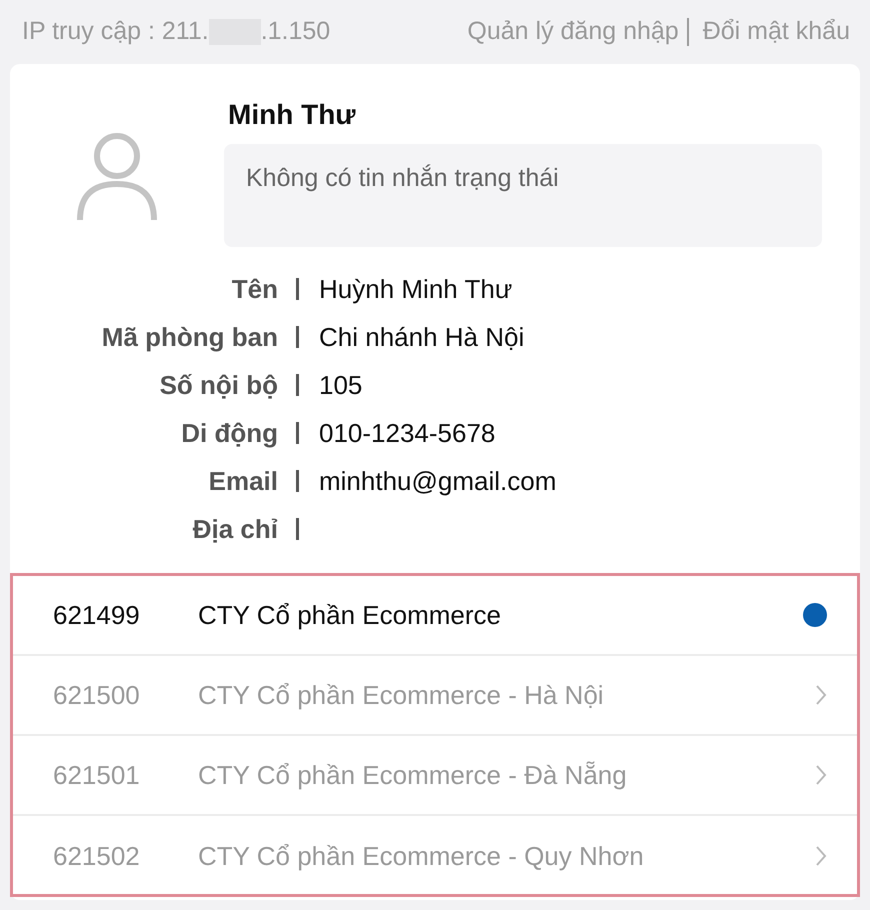 This screenshot has height=910, width=870. I want to click on selected-dot, so click(815, 615).